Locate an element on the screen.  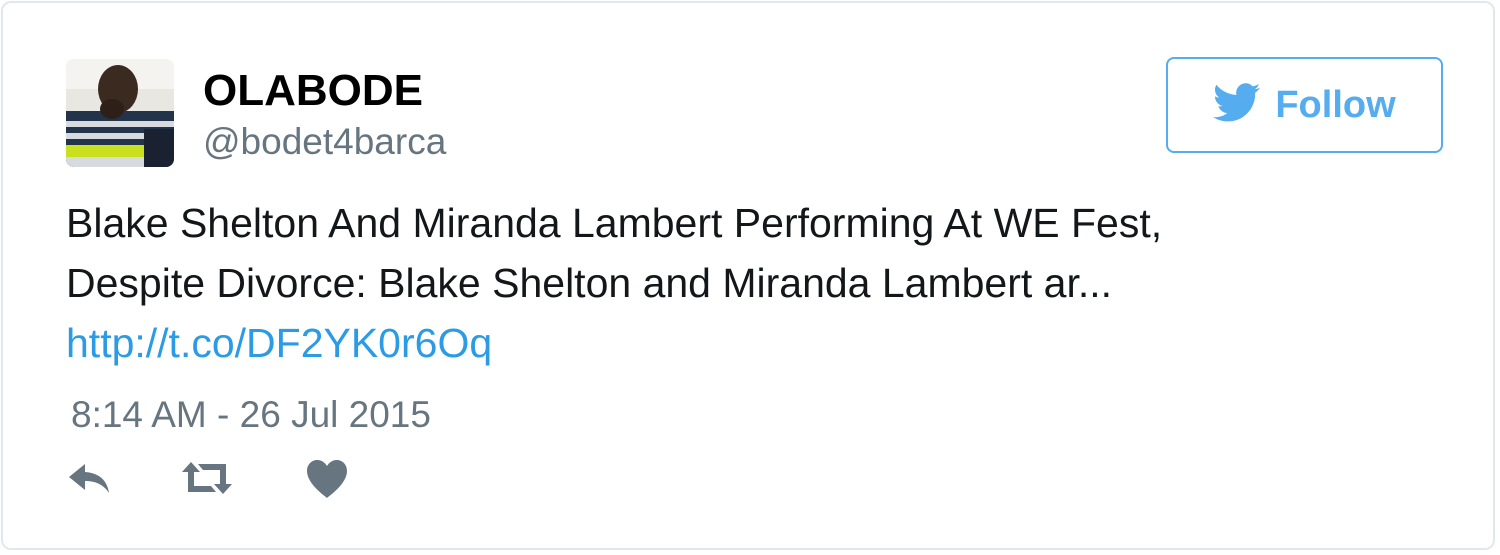
user-handle: @bodet4barca is located at coordinates (324, 142).